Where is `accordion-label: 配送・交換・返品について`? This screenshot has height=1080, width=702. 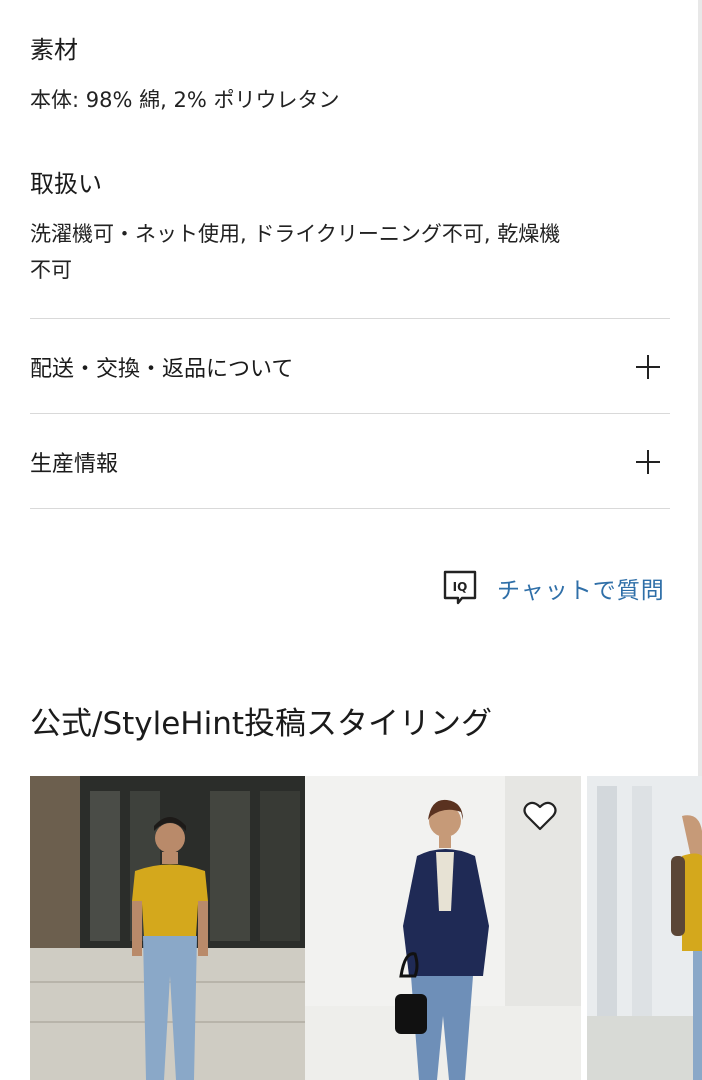 accordion-label: 配送・交換・返品について is located at coordinates (162, 369).